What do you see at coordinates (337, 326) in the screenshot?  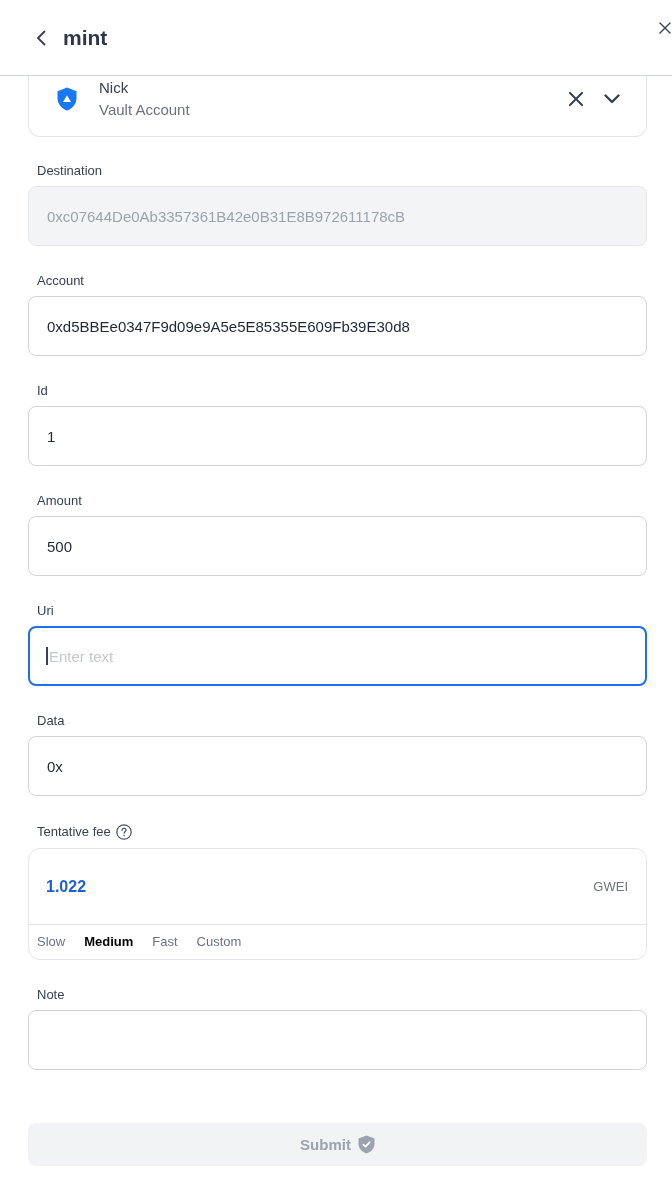 I see `input-field: 0xd5BBEe0347F9d09e9A5e5E85355E609Fb39E30d8` at bounding box center [337, 326].